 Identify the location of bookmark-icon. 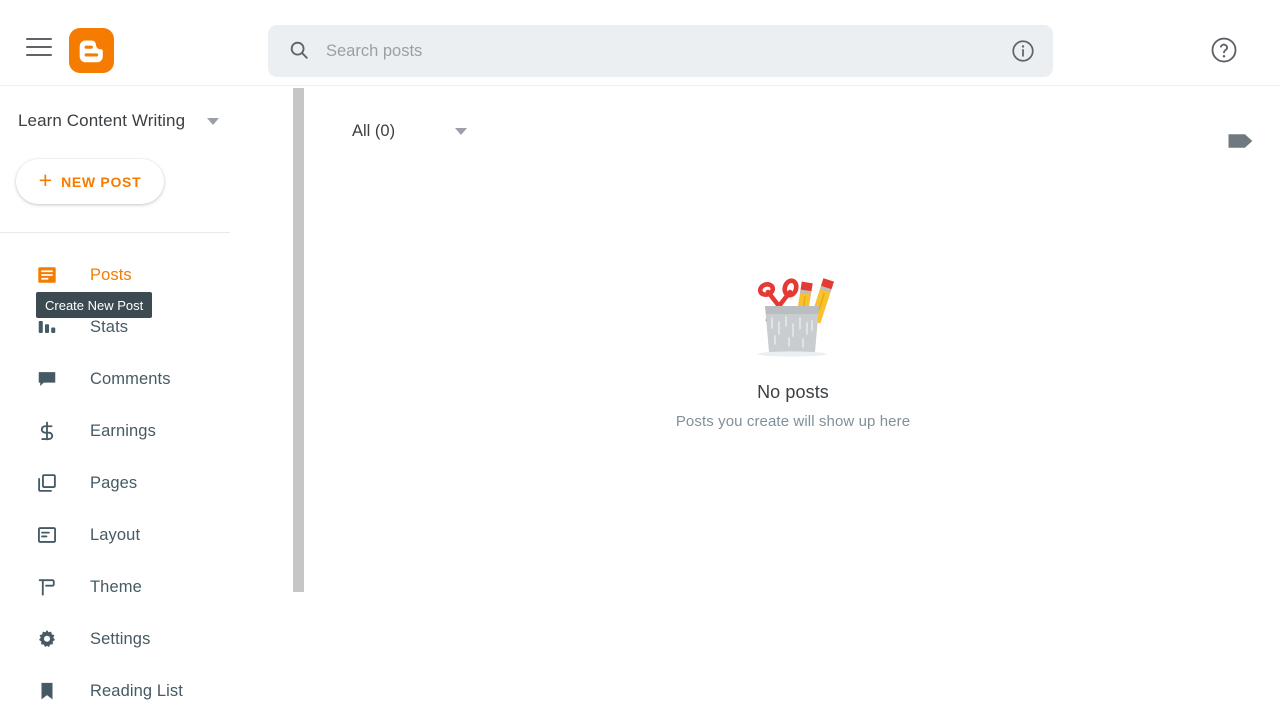
(47, 691).